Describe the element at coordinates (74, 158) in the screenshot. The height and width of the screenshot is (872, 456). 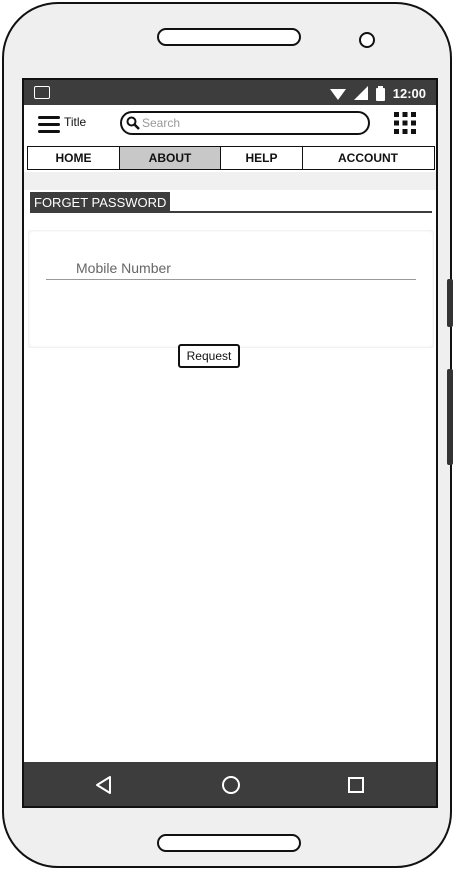
I see `tab-home: HOME` at that location.